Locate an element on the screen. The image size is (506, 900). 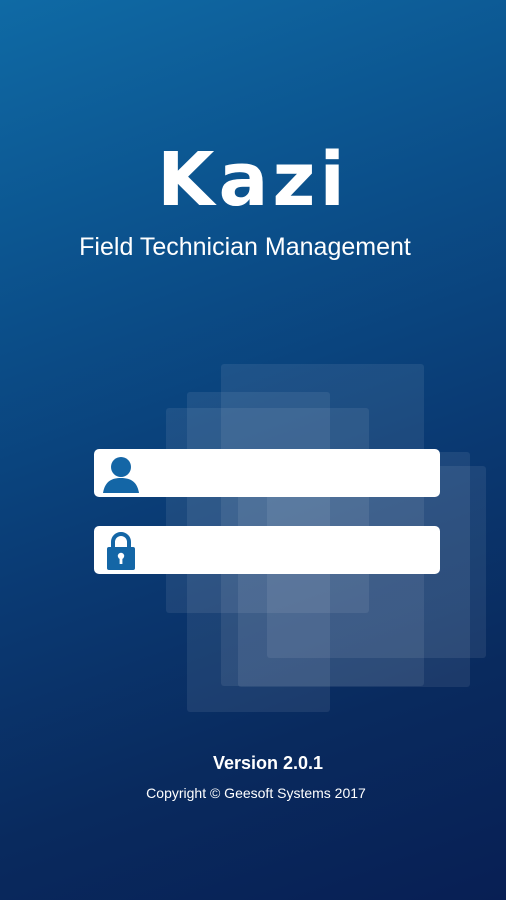
password-field is located at coordinates (267, 550).